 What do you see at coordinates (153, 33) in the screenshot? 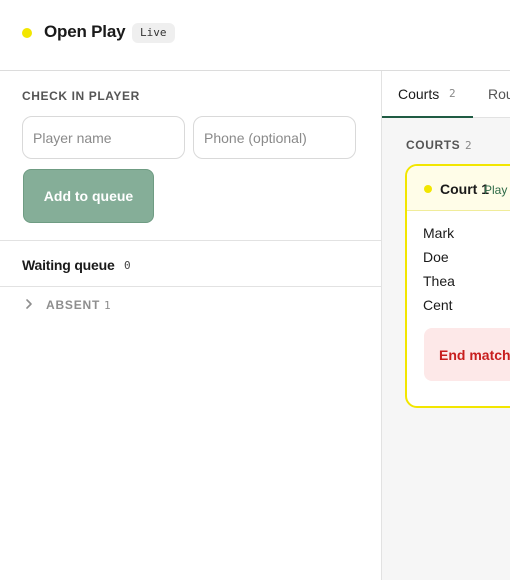
I see `live-badge: Live` at bounding box center [153, 33].